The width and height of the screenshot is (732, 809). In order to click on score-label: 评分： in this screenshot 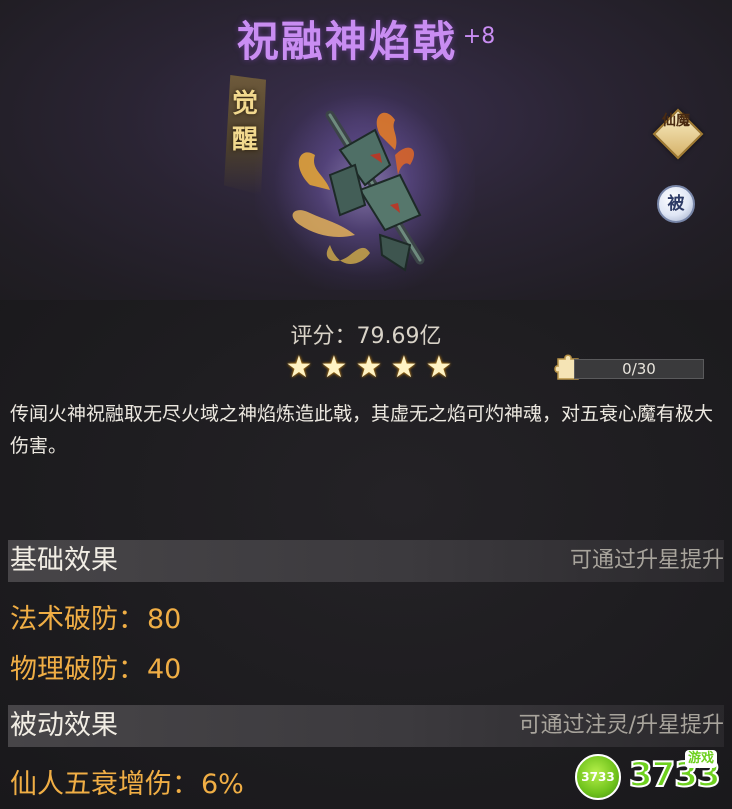, I will do `click(323, 336)`.